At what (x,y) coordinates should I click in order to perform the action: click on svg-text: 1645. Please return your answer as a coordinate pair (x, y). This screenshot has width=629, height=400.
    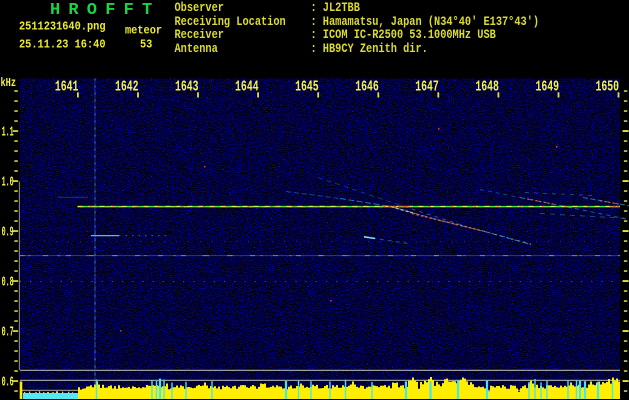
    Looking at the image, I should click on (307, 87).